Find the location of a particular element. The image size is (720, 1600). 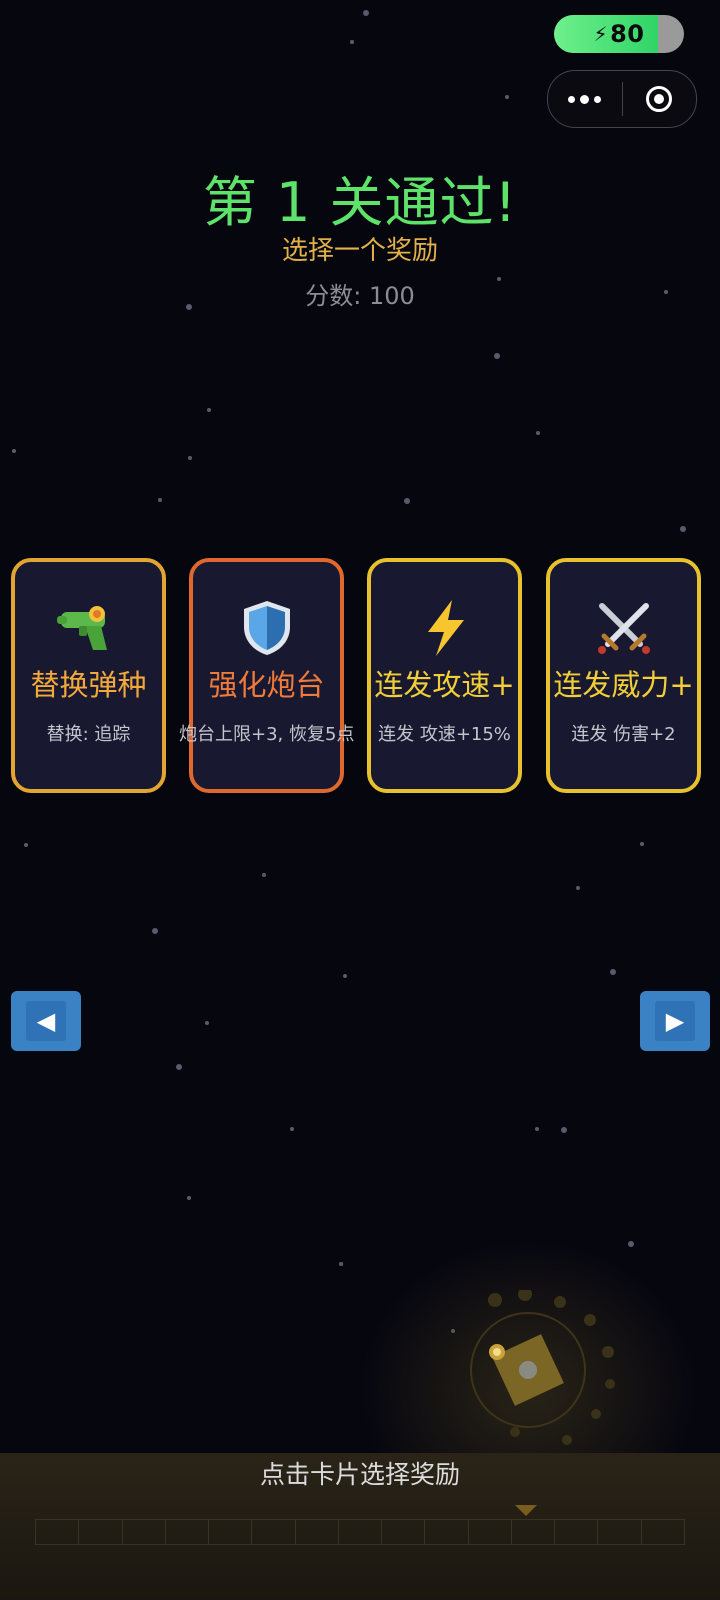

choose-reward-subtitle: 选择一个奖励 is located at coordinates (359, 251).